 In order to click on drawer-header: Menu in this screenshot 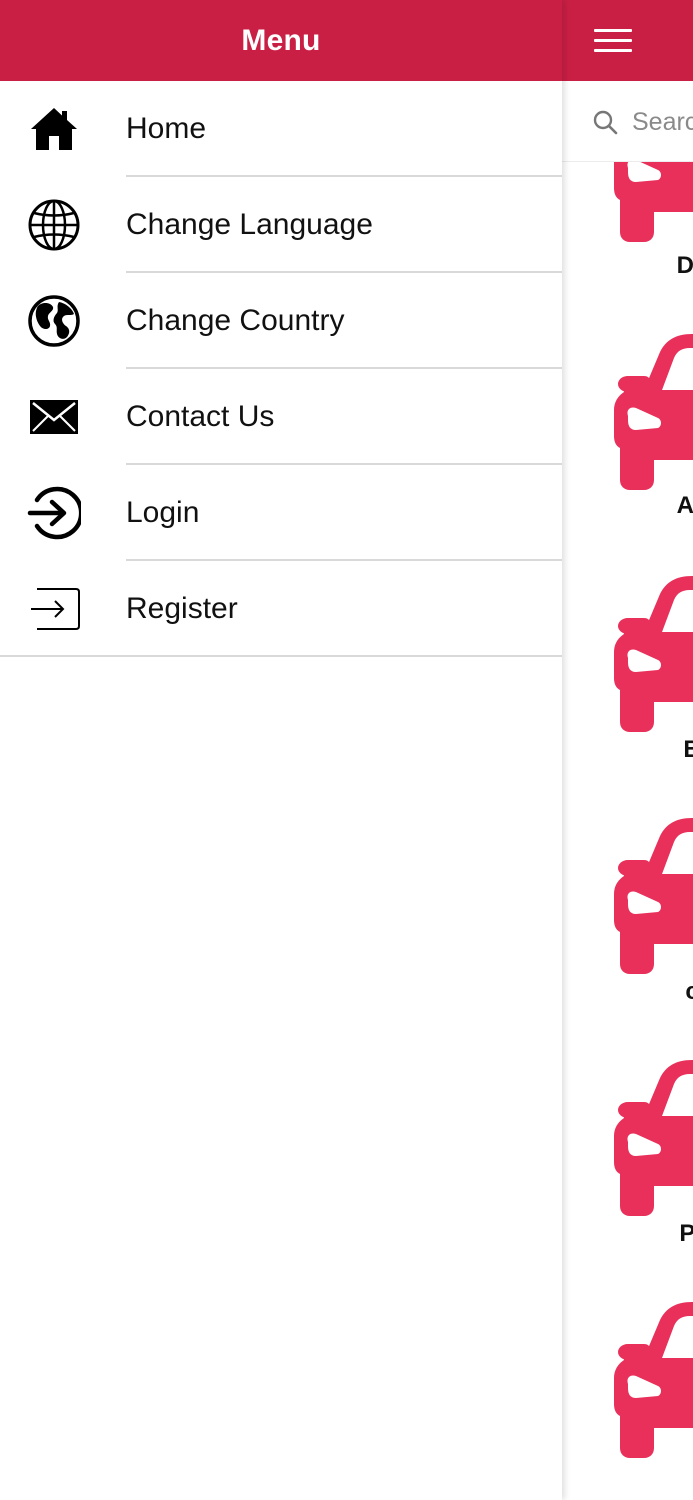, I will do `click(281, 40)`.